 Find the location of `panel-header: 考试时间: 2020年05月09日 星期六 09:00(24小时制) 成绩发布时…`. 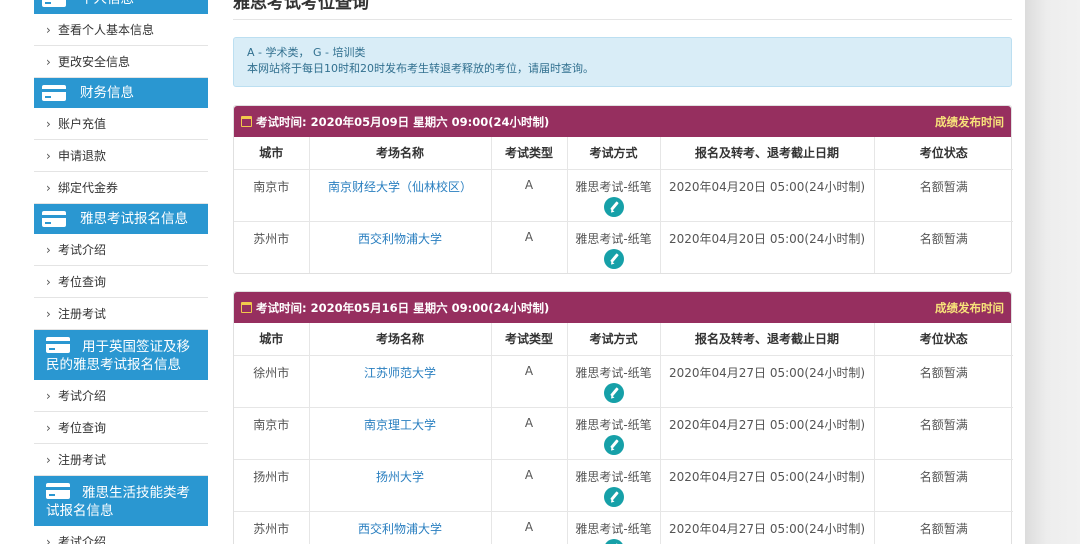

panel-header: 考试时间: 2020年05月09日 星期六 09:00(24小时制) 成绩发布时… is located at coordinates (622, 121).